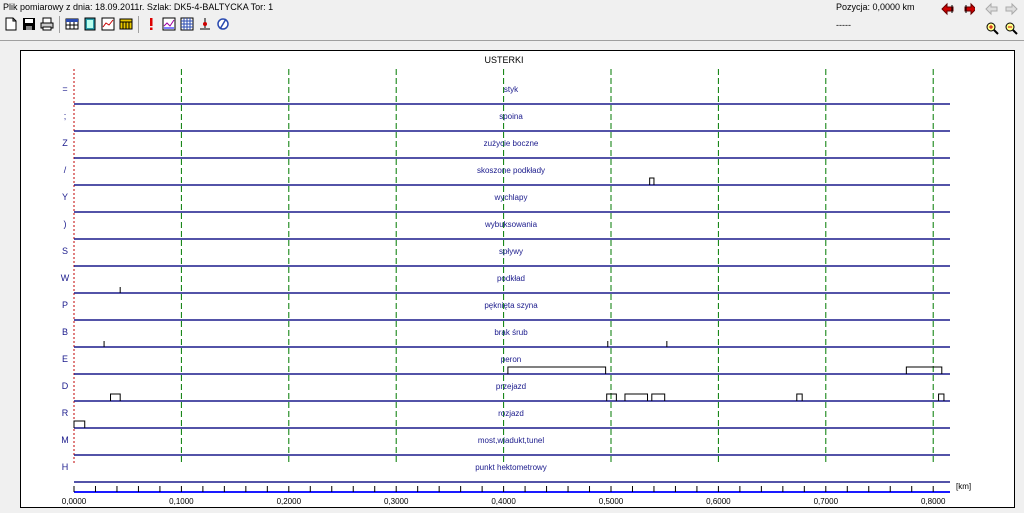 The height and width of the screenshot is (513, 1024). What do you see at coordinates (611, 501) in the screenshot?
I see `axis-tick-label: 0,5000` at bounding box center [611, 501].